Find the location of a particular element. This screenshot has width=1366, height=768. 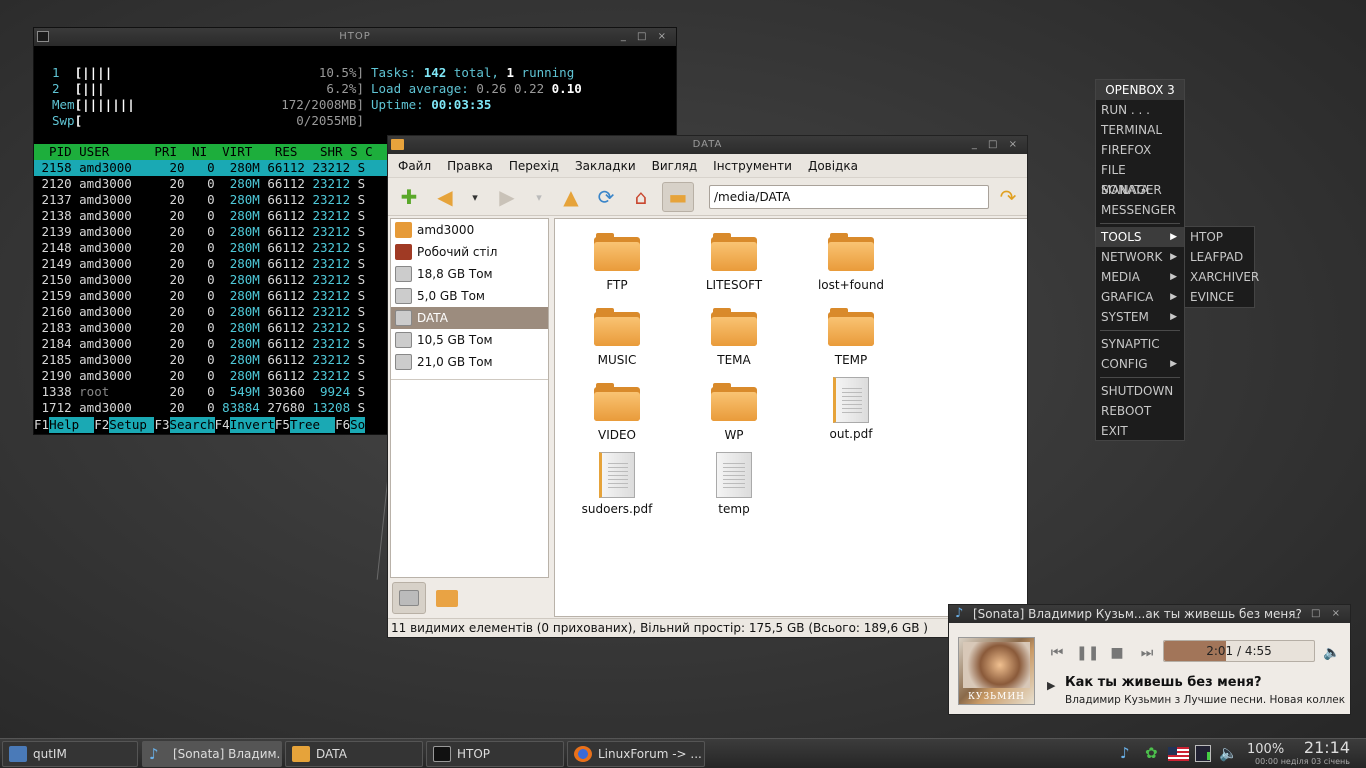

network-icon is located at coordinates (1203, 753).